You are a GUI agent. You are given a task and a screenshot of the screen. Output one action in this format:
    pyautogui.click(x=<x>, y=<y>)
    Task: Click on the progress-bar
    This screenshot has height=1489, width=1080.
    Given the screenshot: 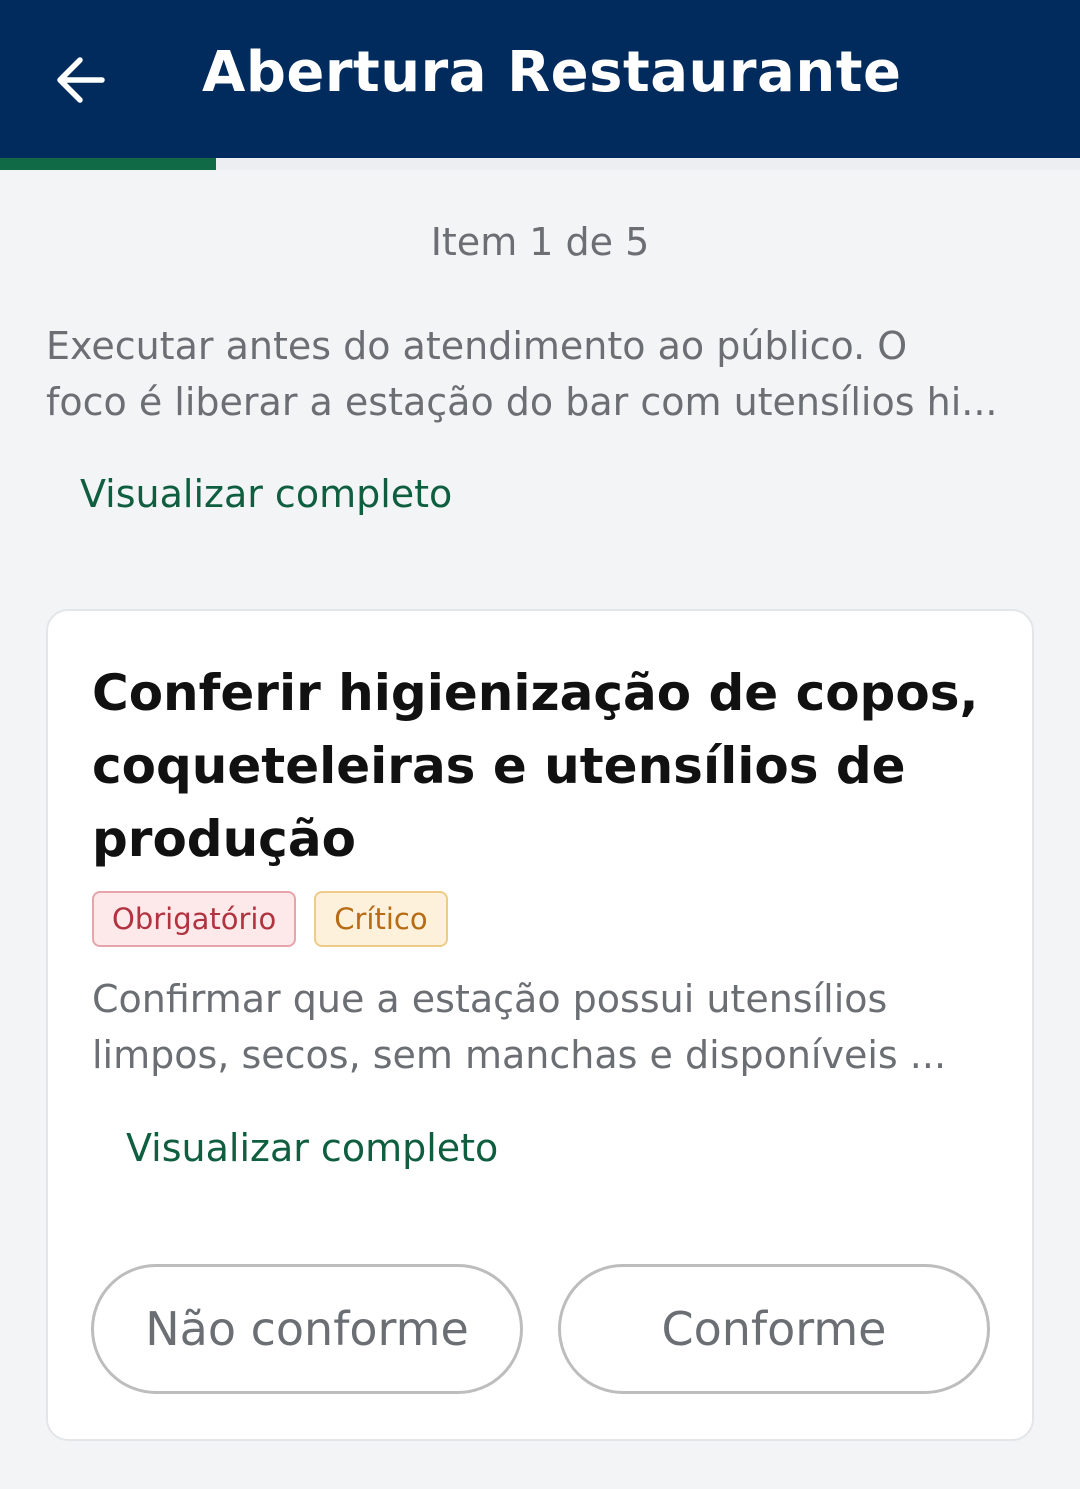 What is the action you would take?
    pyautogui.click(x=540, y=164)
    